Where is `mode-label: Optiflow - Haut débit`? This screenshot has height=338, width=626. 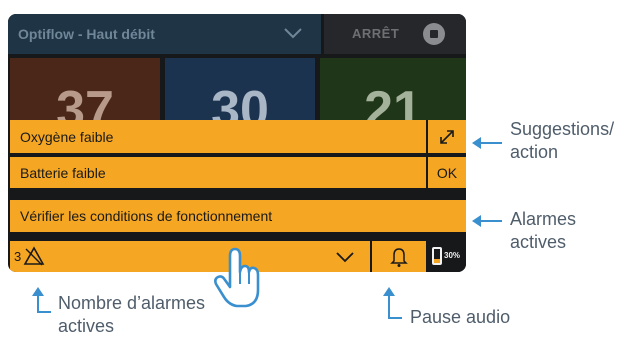 mode-label: Optiflow - Haut débit is located at coordinates (86, 34).